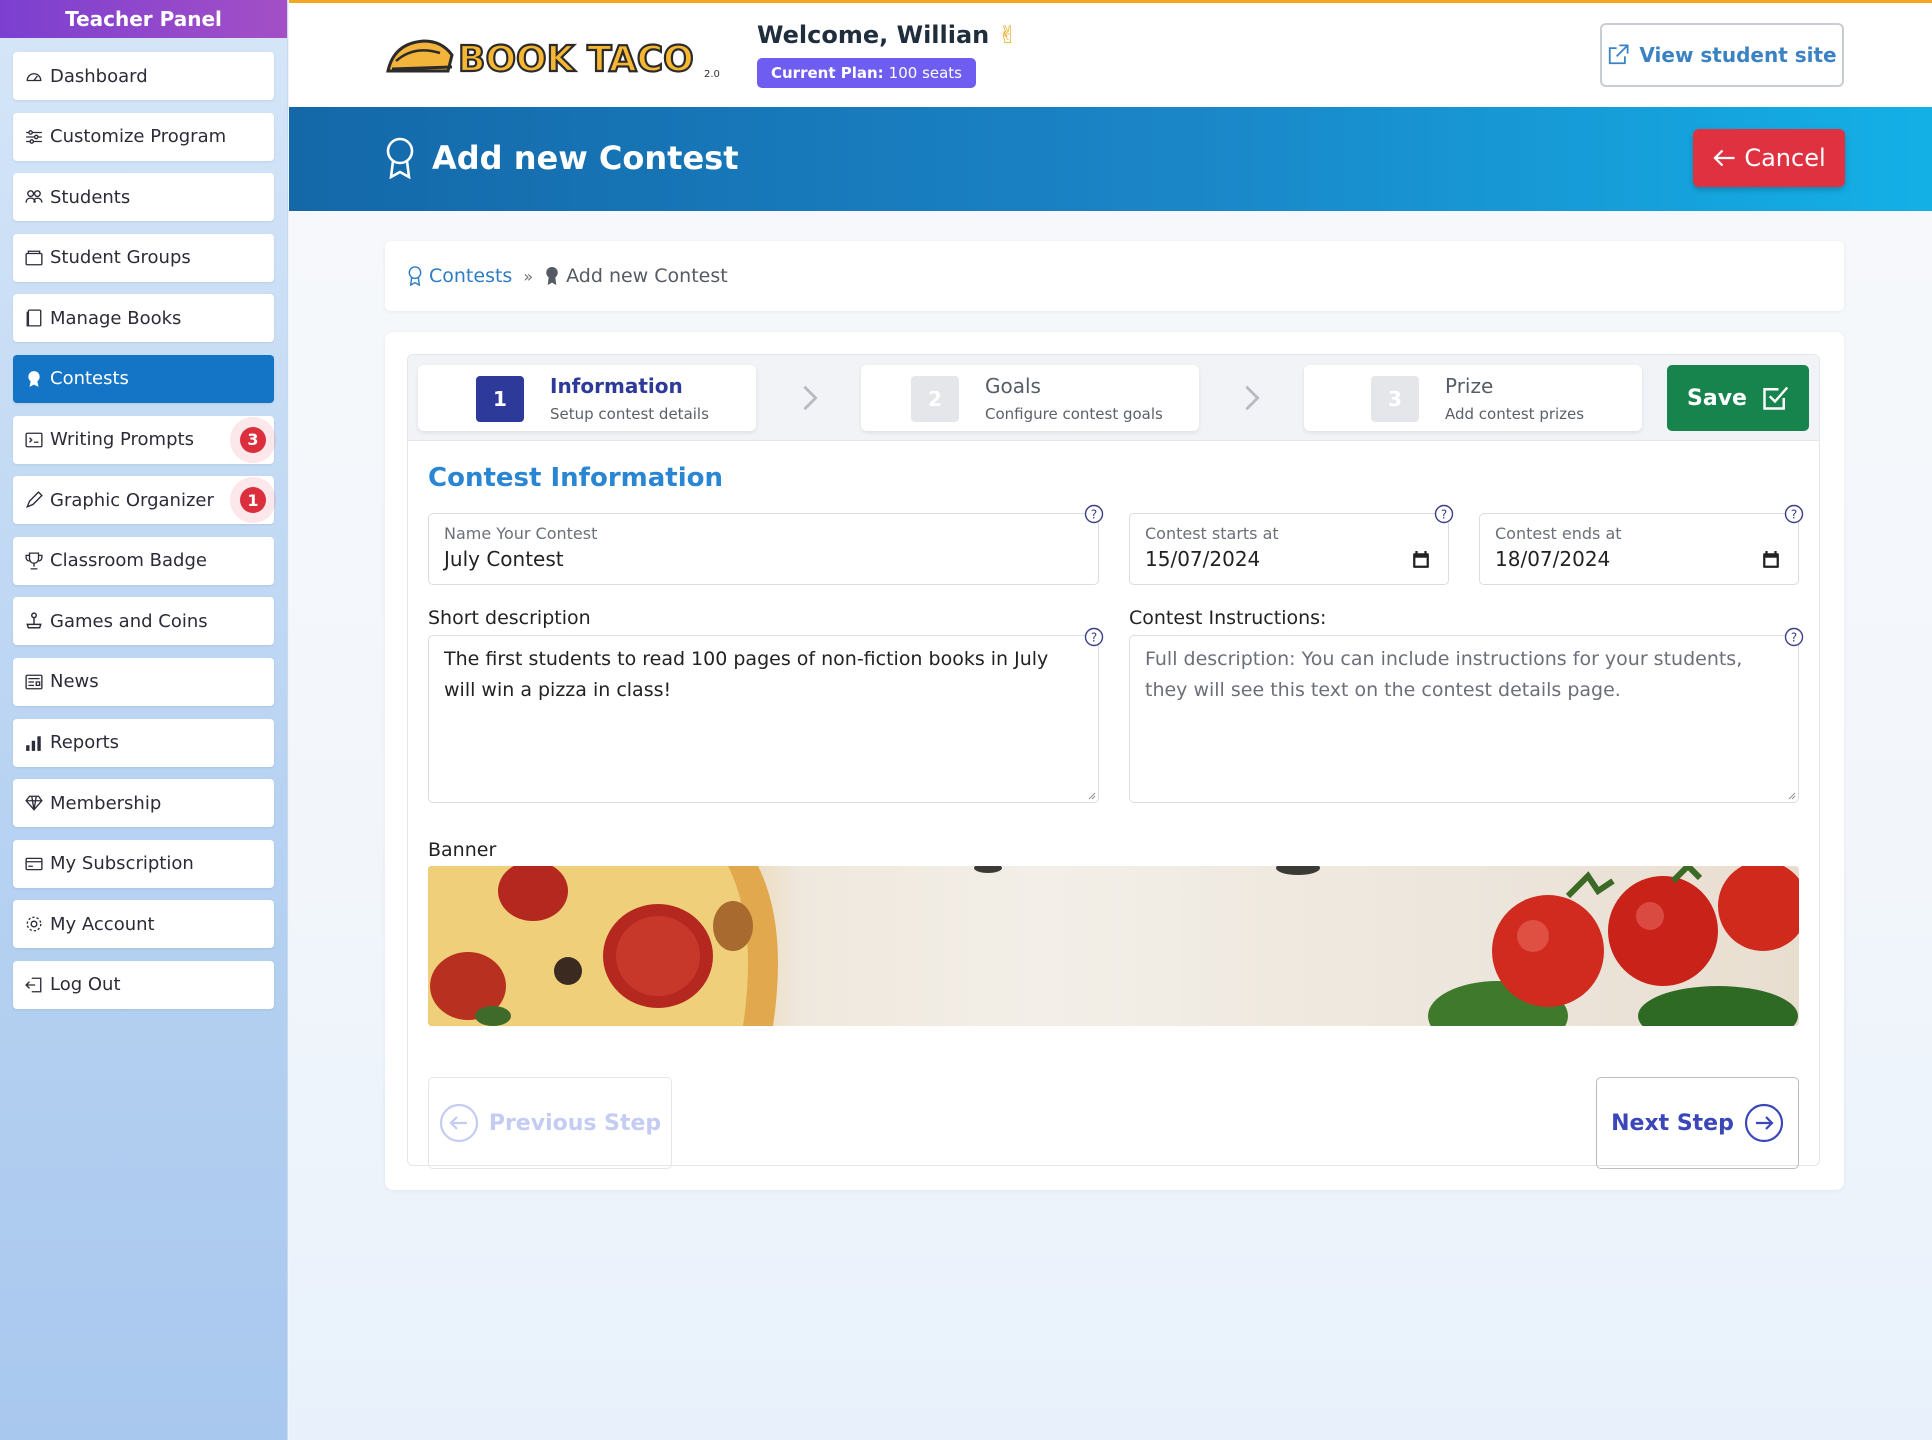 This screenshot has width=1932, height=1440. What do you see at coordinates (34, 864) in the screenshot?
I see `credit-card-icon` at bounding box center [34, 864].